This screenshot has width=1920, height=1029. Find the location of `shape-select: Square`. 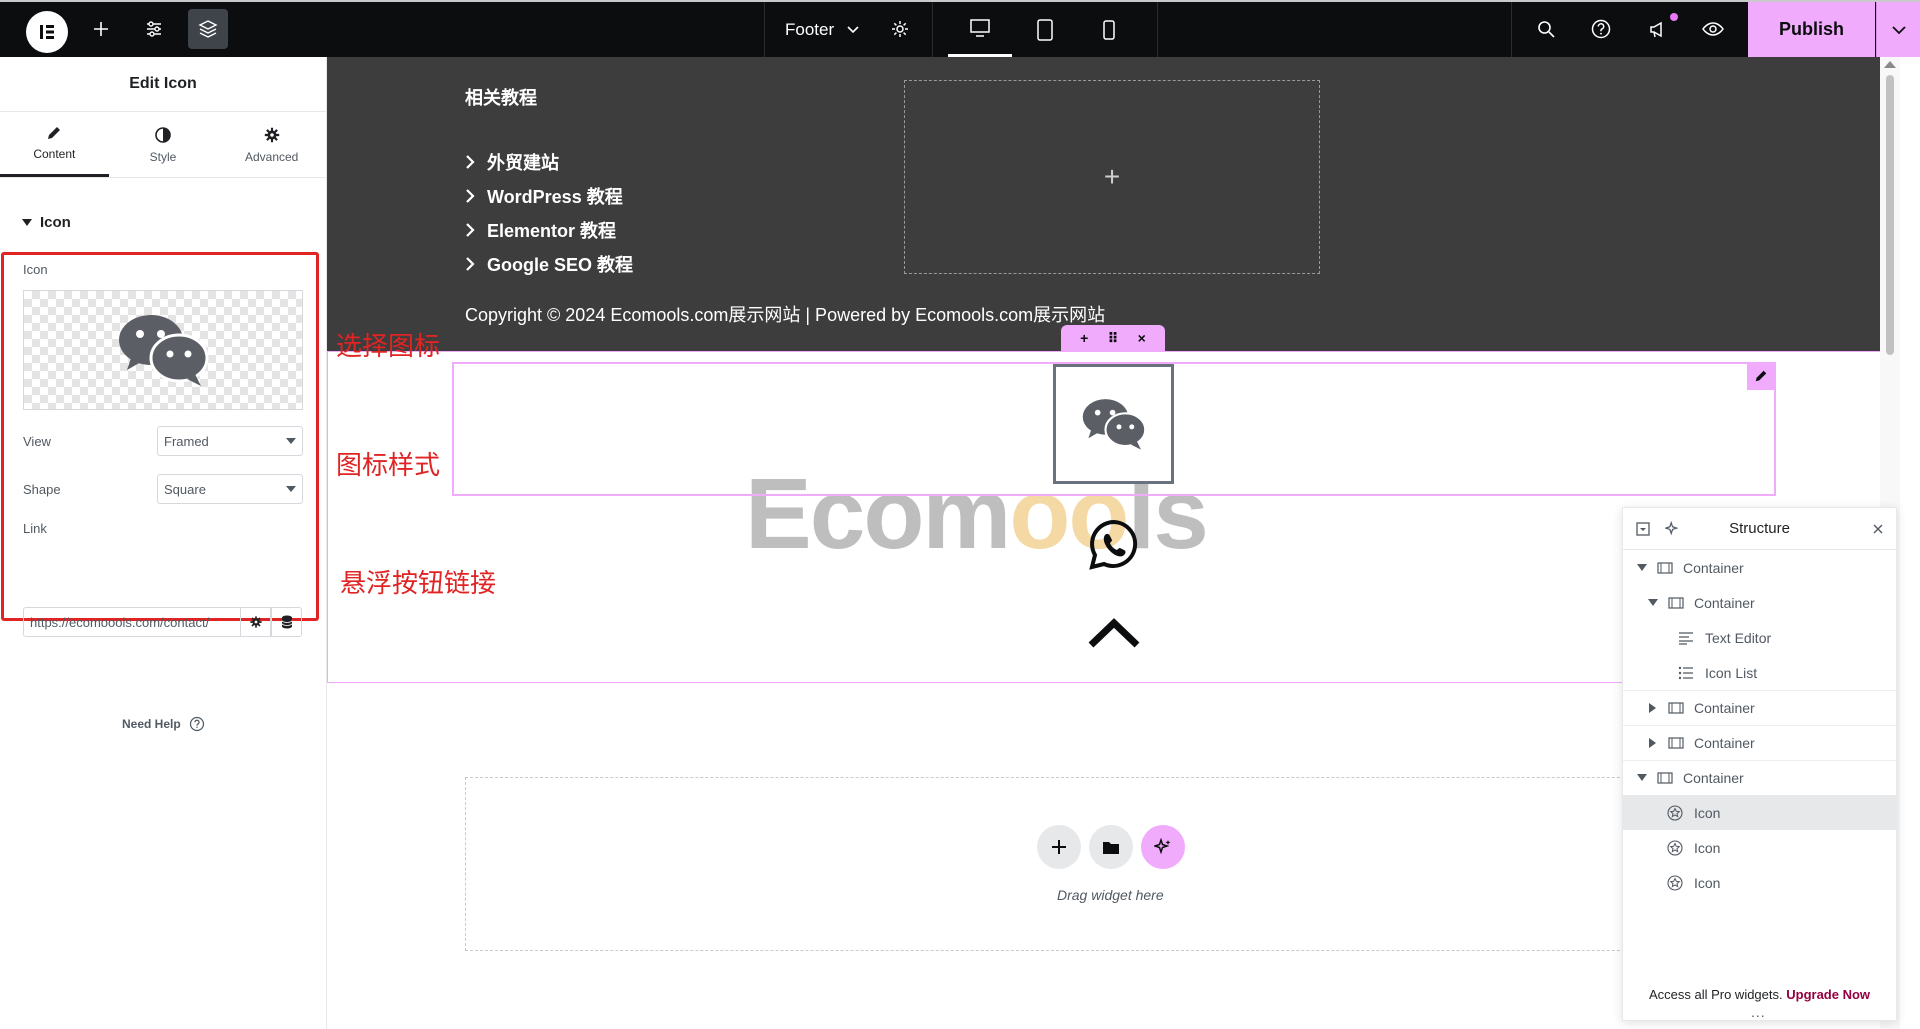

shape-select: Square is located at coordinates (230, 489).